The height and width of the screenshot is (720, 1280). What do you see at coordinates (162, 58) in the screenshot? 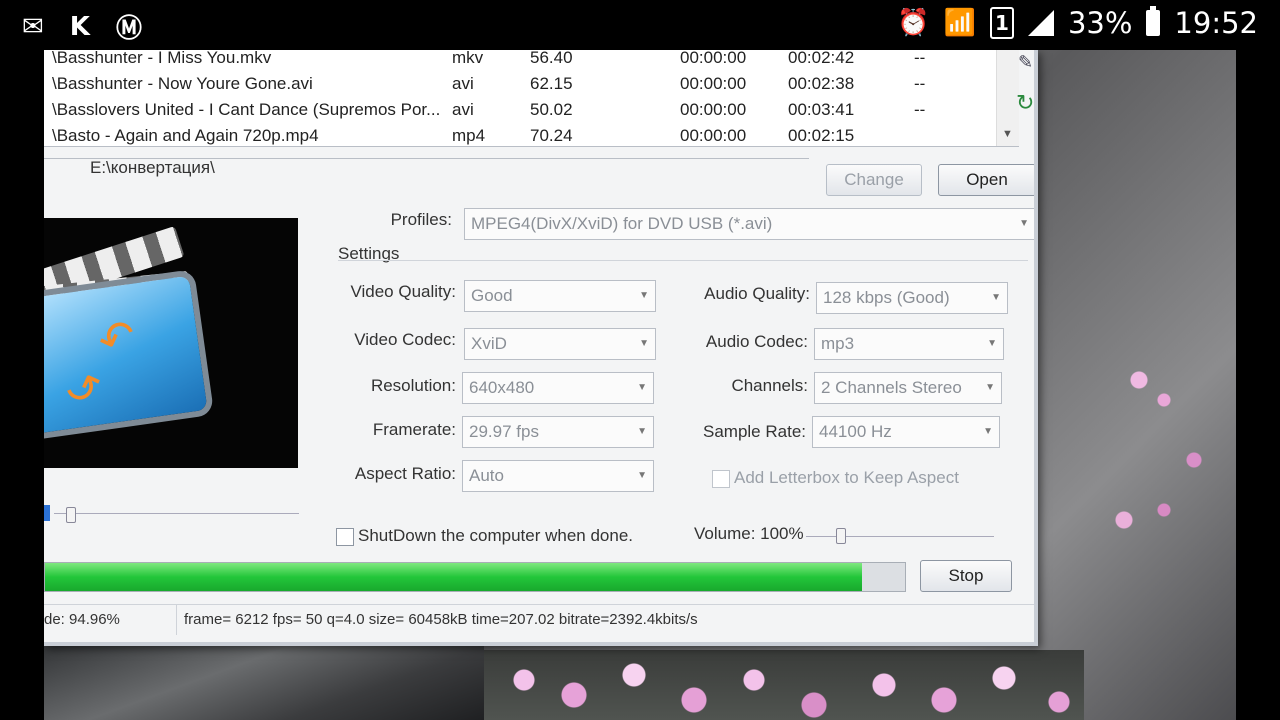
I see `file-name: \Basshunter - I Miss You.mkv` at bounding box center [162, 58].